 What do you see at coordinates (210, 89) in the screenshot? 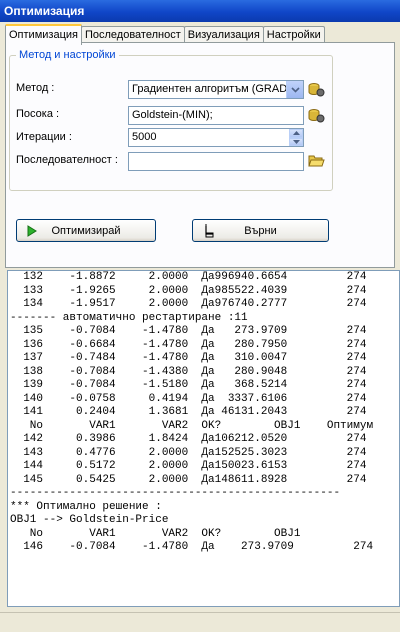
I see `method-value: Градиентен алгоритъм (GRAD` at bounding box center [210, 89].